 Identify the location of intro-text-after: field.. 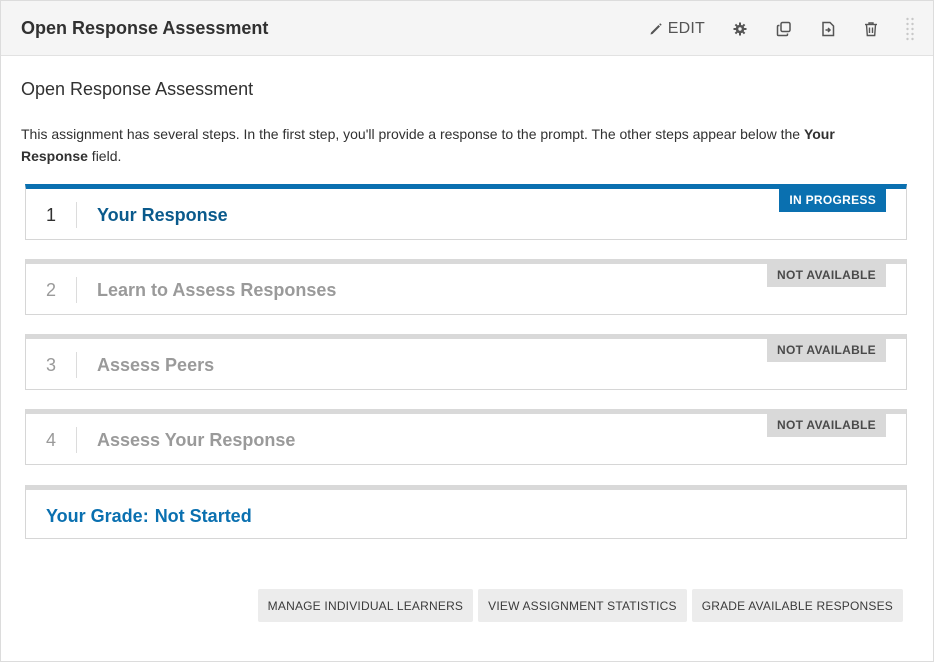
(104, 156).